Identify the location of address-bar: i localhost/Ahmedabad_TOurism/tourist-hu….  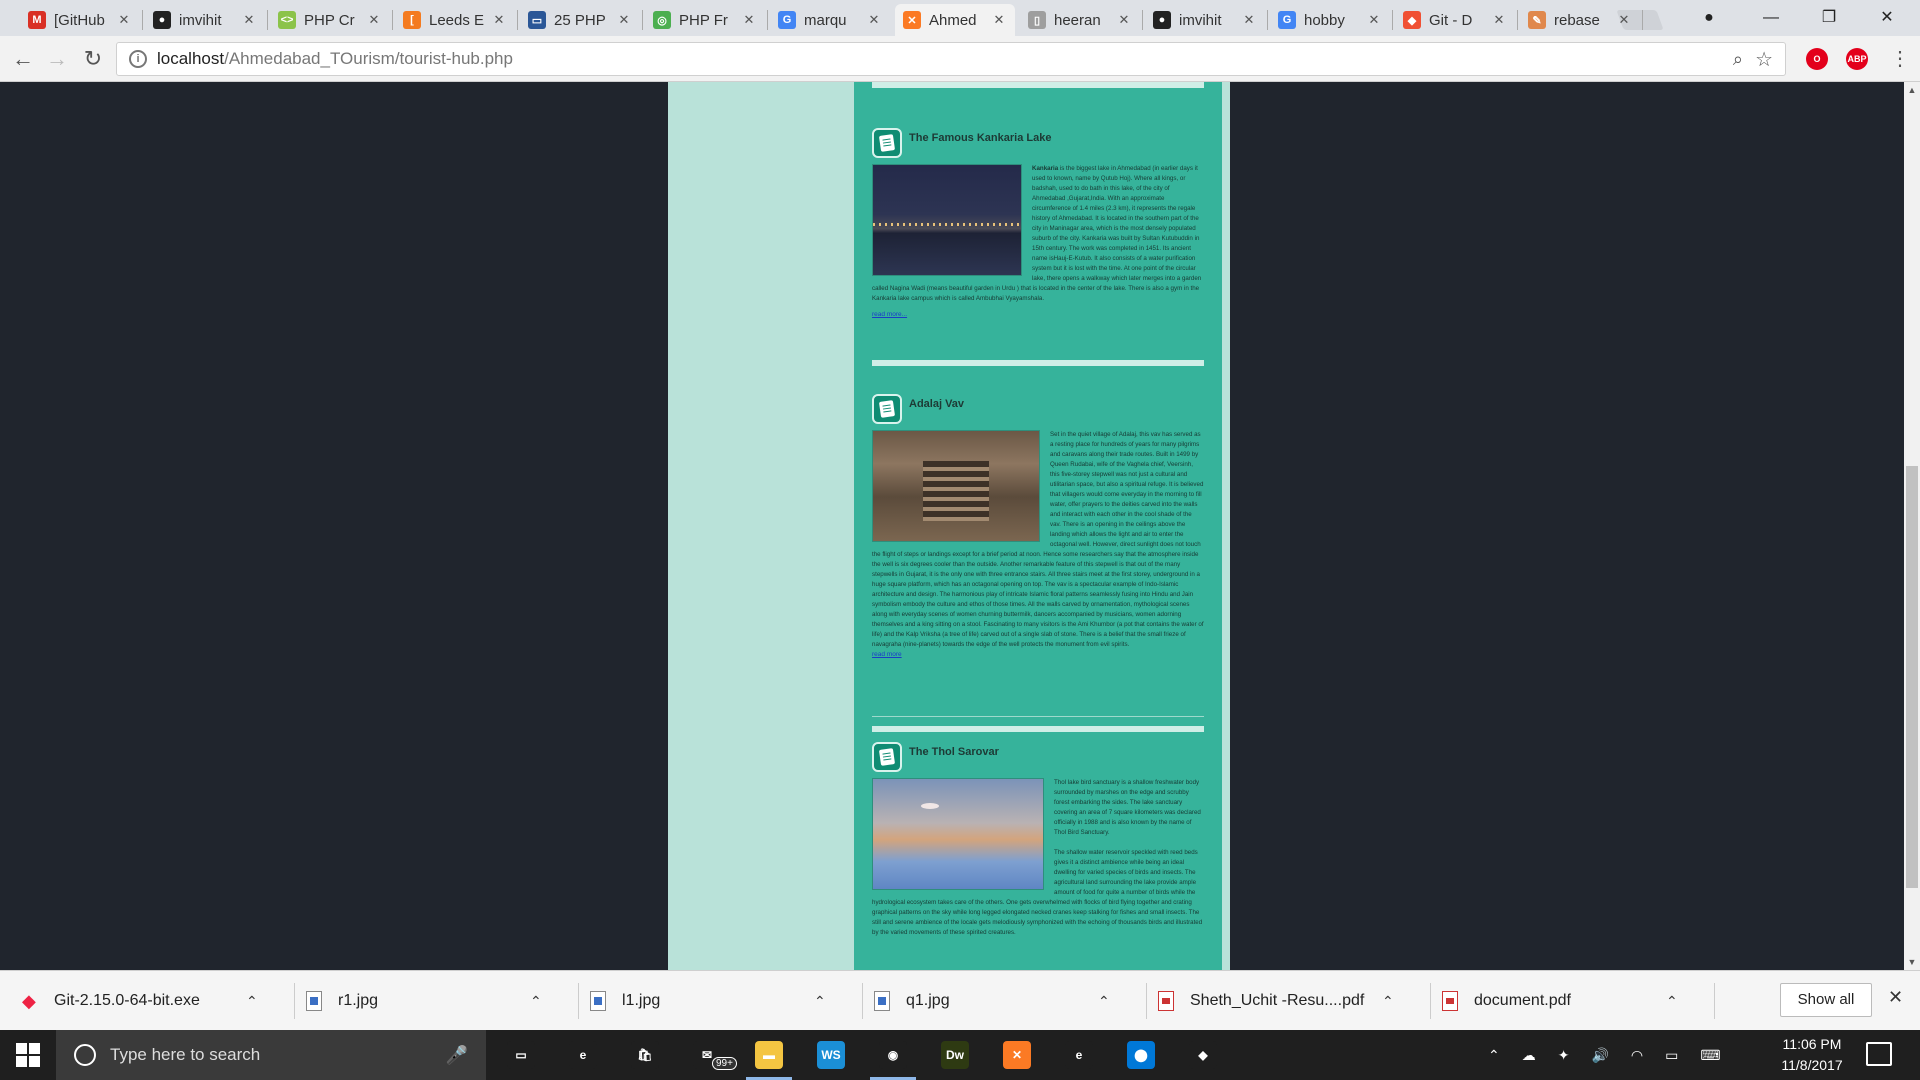
(951, 59).